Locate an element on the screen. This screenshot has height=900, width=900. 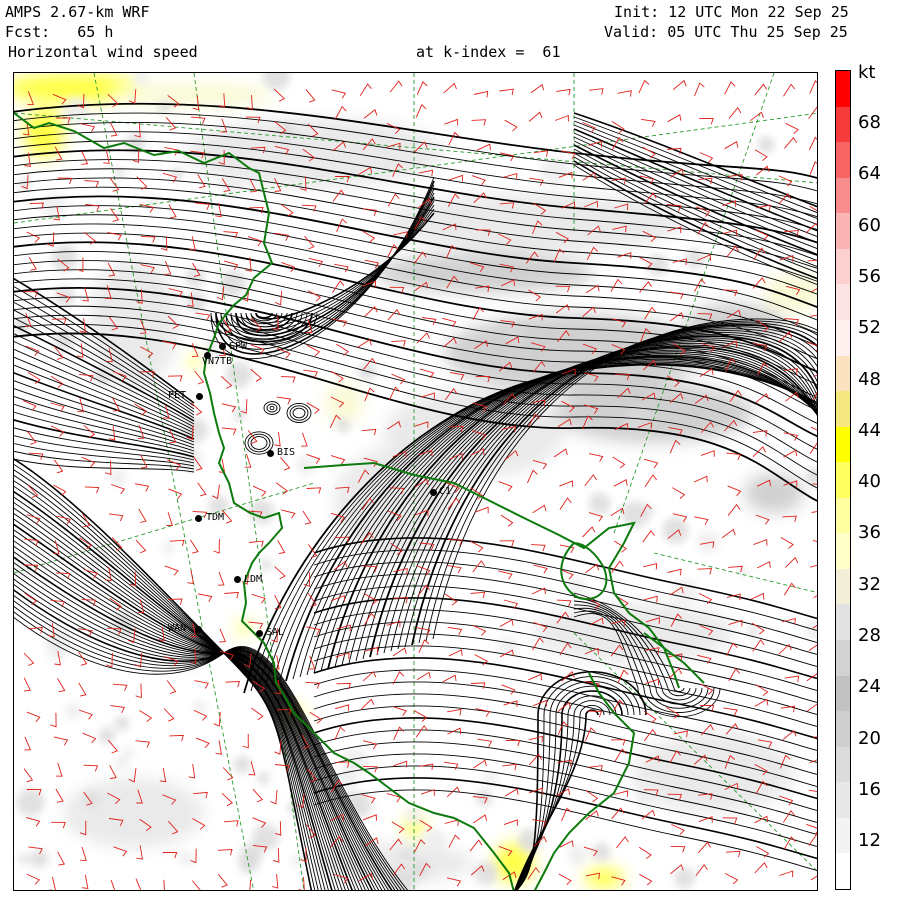
streamline-swirl is located at coordinates (272, 408).